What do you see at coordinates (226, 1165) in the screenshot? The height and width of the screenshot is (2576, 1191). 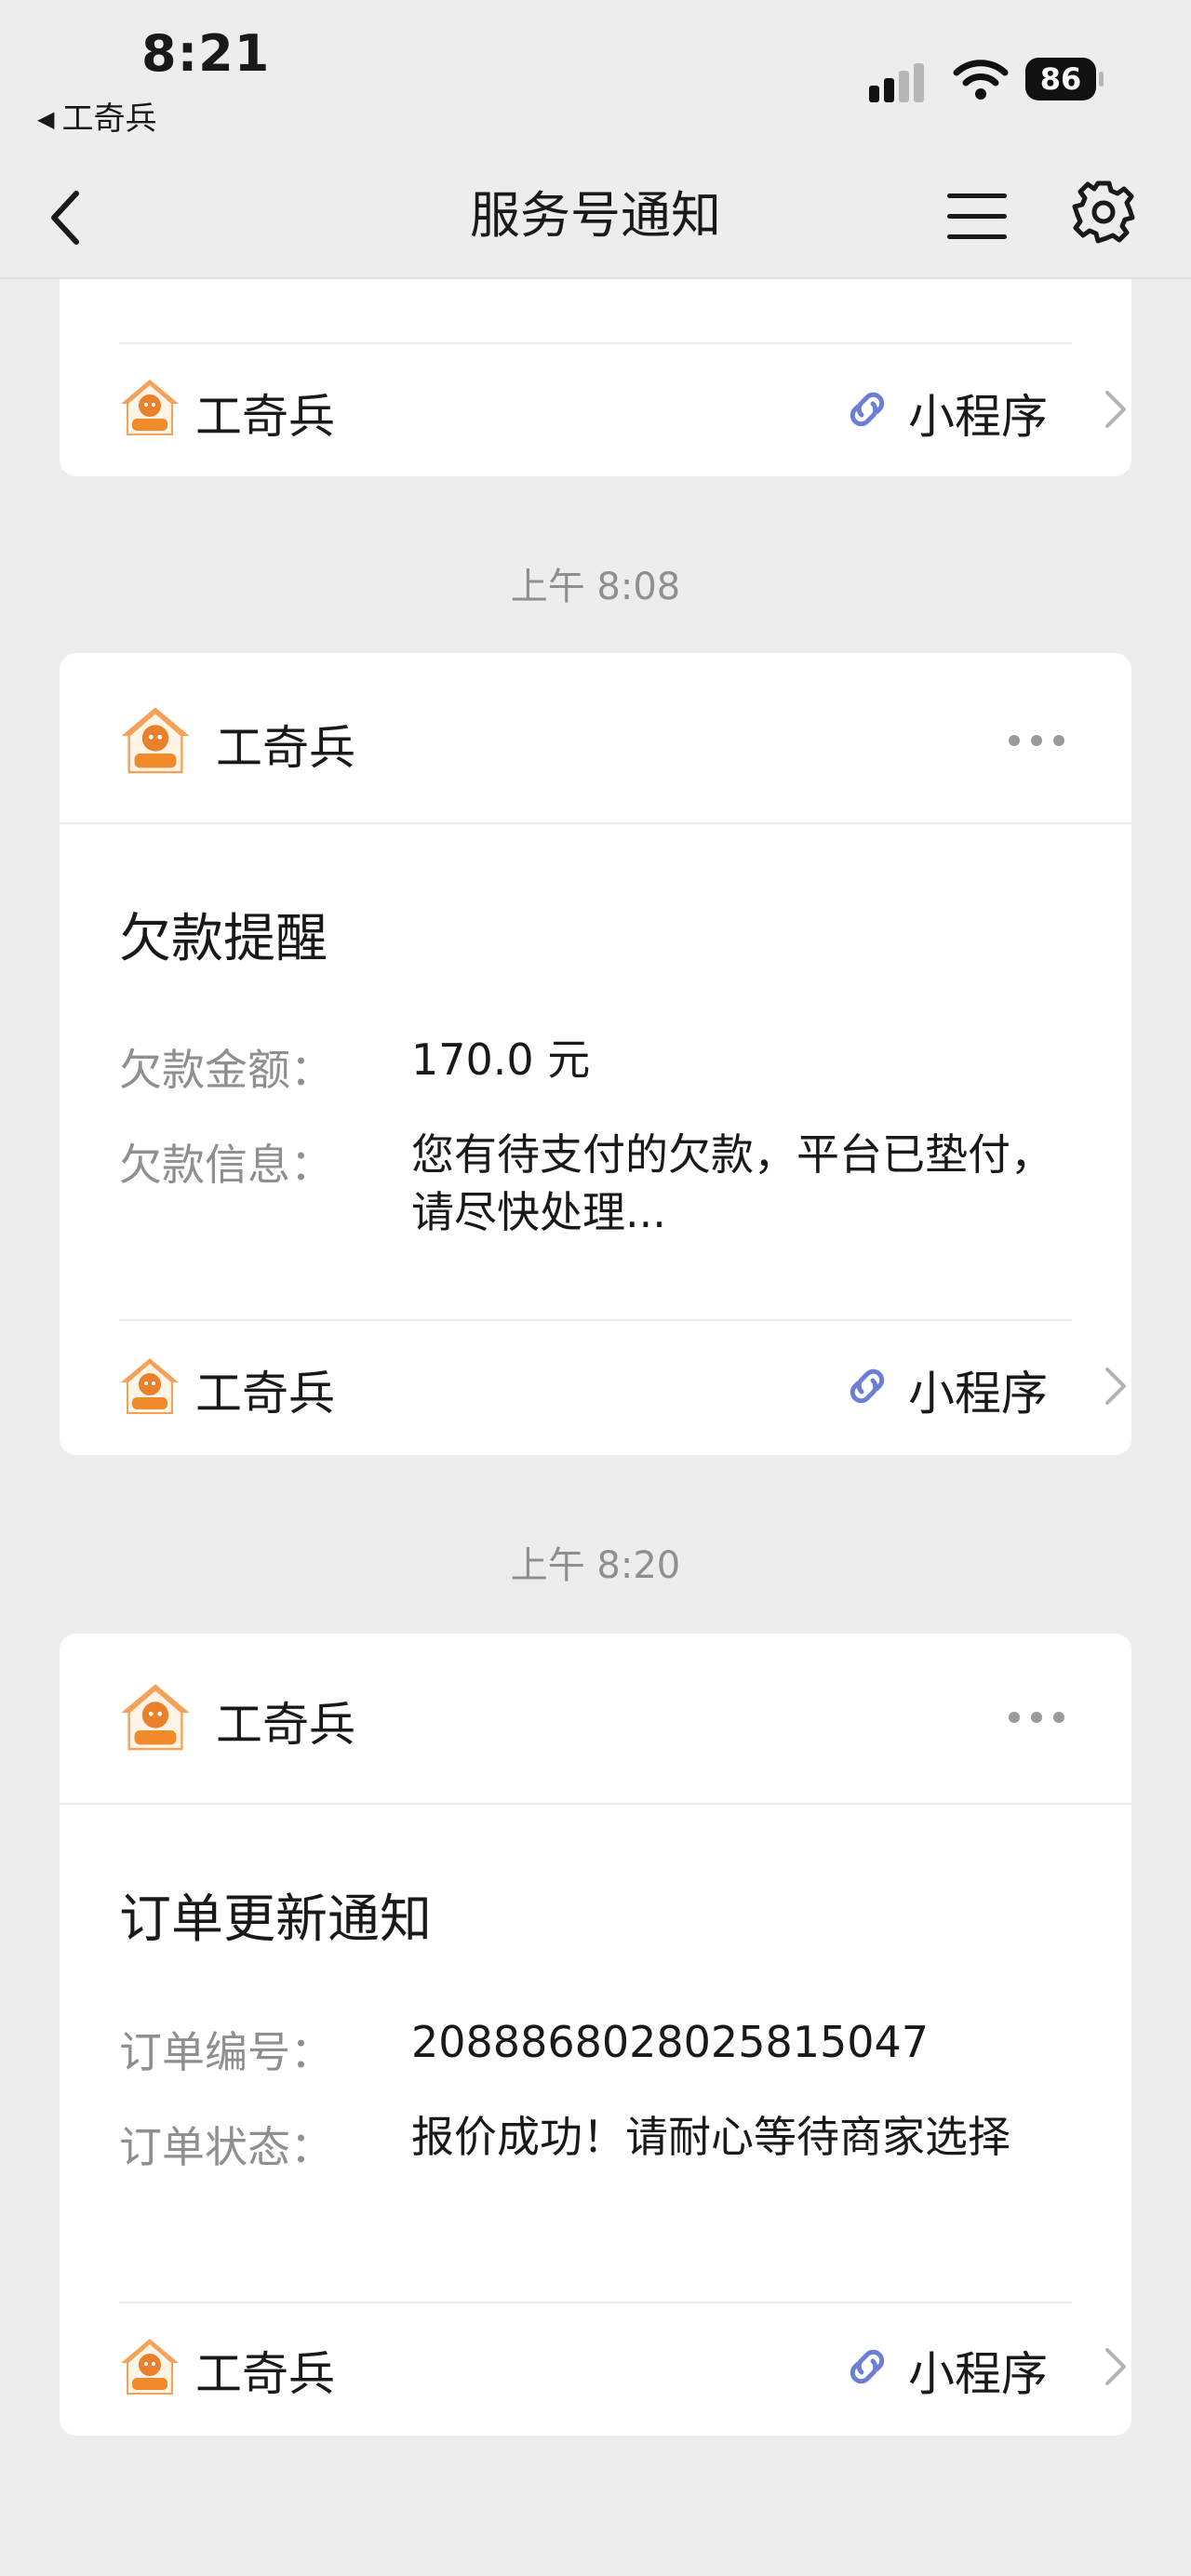 I see `field-label: 欠款信息：` at bounding box center [226, 1165].